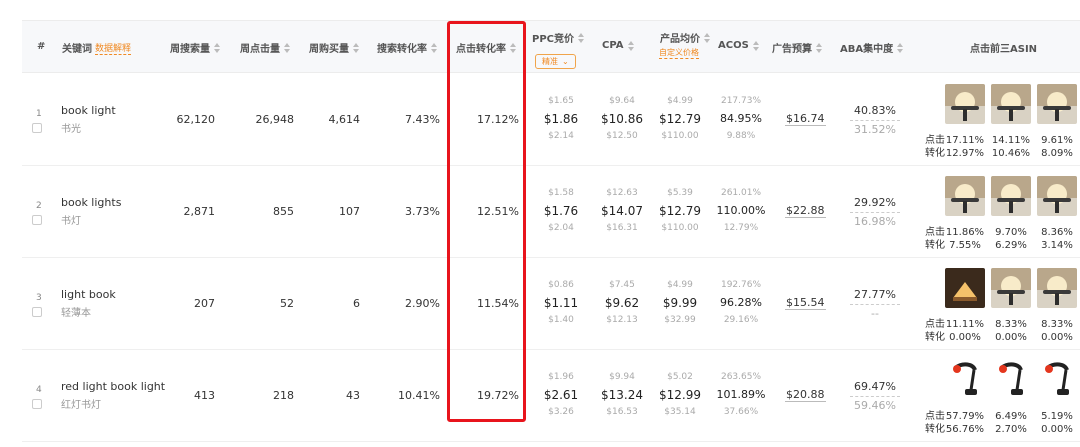  What do you see at coordinates (88, 294) in the screenshot?
I see `keyword-text: light book` at bounding box center [88, 294].